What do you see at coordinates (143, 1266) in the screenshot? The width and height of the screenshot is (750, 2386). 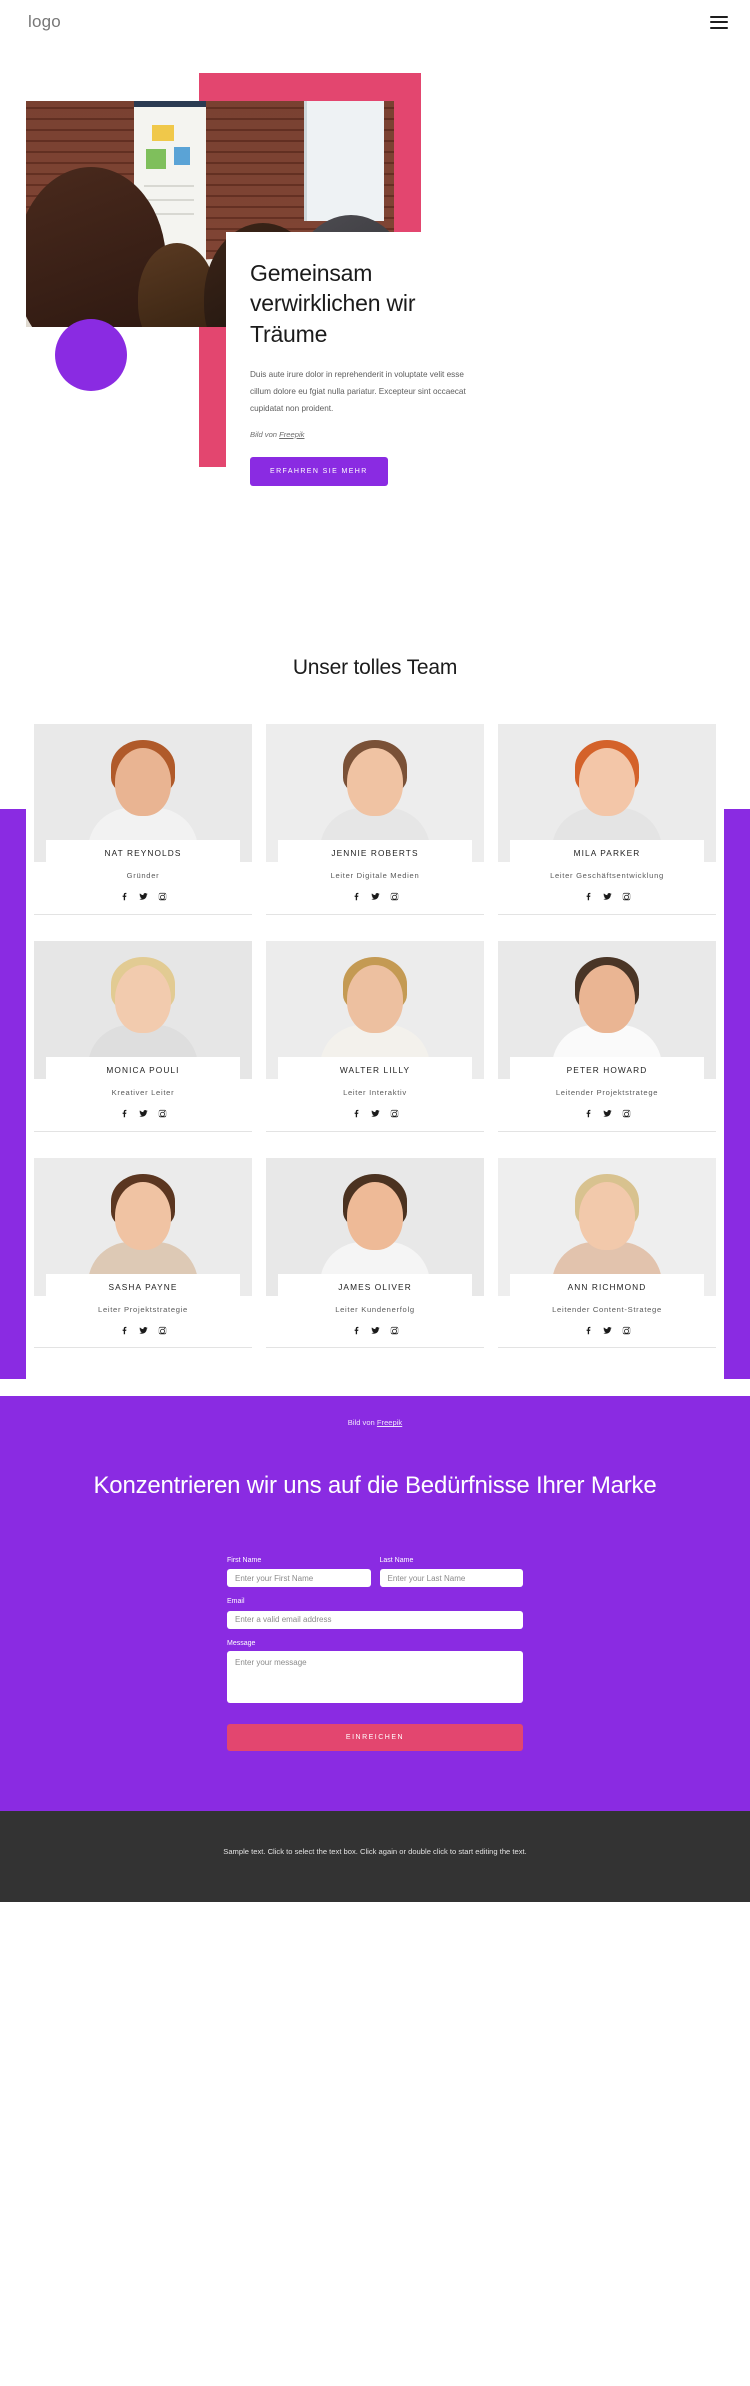 I see `team-member-card: SASHA PAYNE Leiter Projektstrategie` at bounding box center [143, 1266].